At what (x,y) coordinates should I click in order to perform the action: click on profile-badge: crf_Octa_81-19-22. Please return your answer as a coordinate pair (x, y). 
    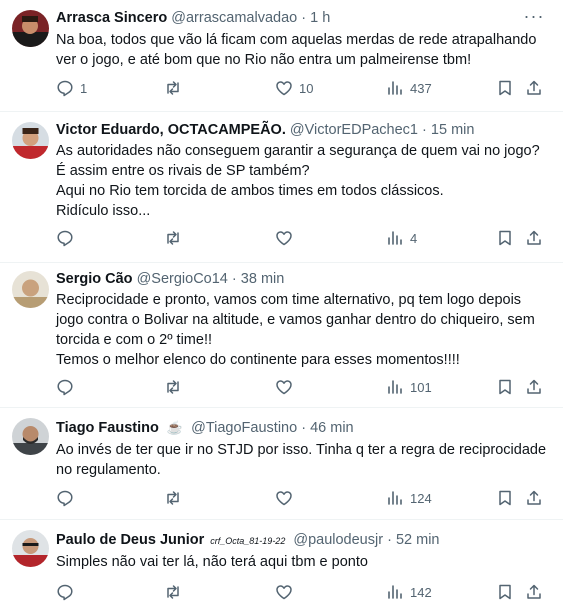
    Looking at the image, I should click on (248, 541).